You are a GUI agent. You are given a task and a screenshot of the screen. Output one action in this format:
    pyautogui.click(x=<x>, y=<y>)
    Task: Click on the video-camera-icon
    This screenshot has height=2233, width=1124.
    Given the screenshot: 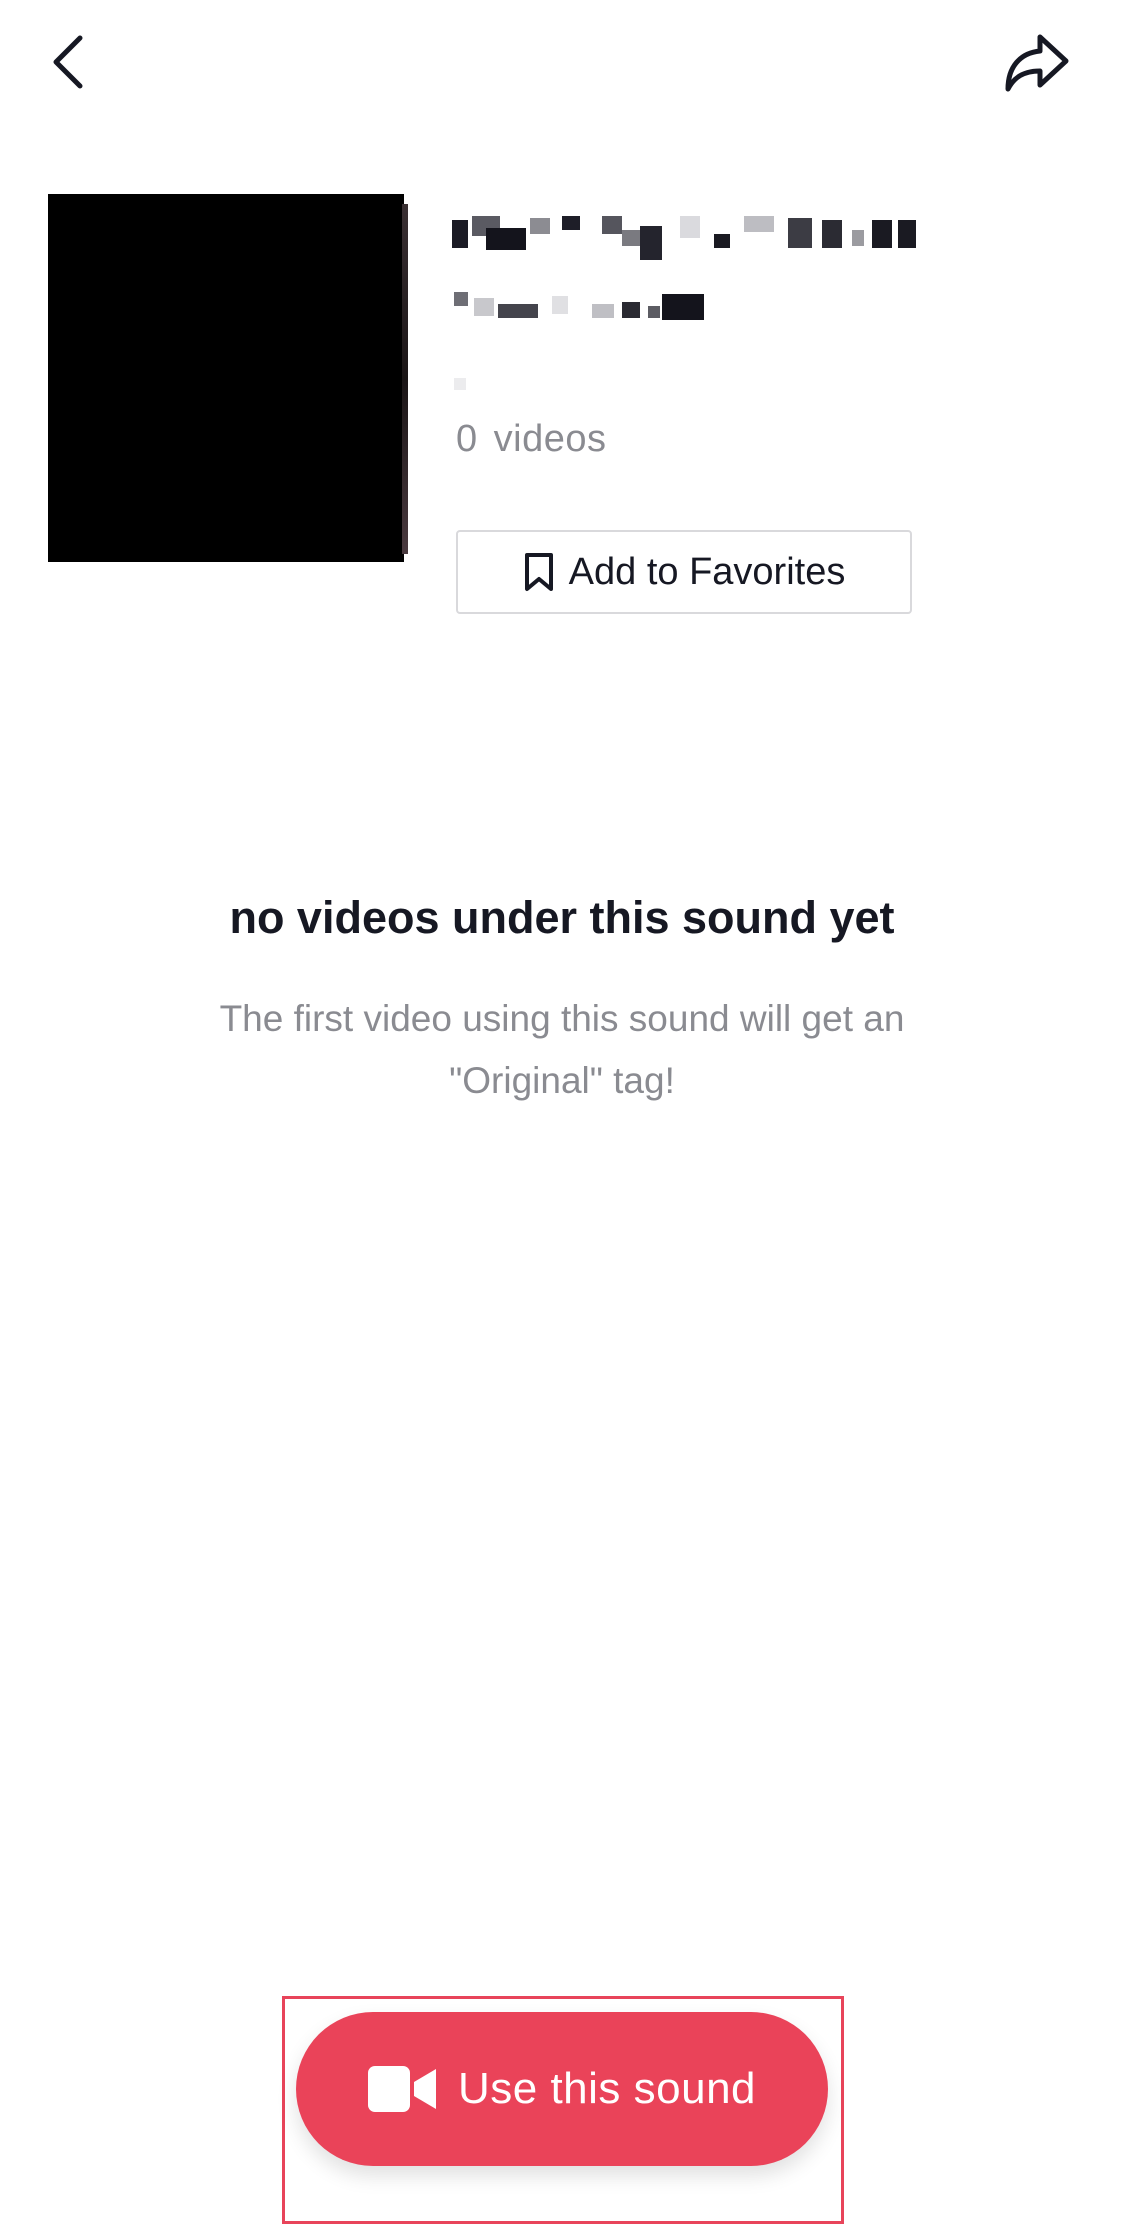 What is the action you would take?
    pyautogui.click(x=401, y=2089)
    